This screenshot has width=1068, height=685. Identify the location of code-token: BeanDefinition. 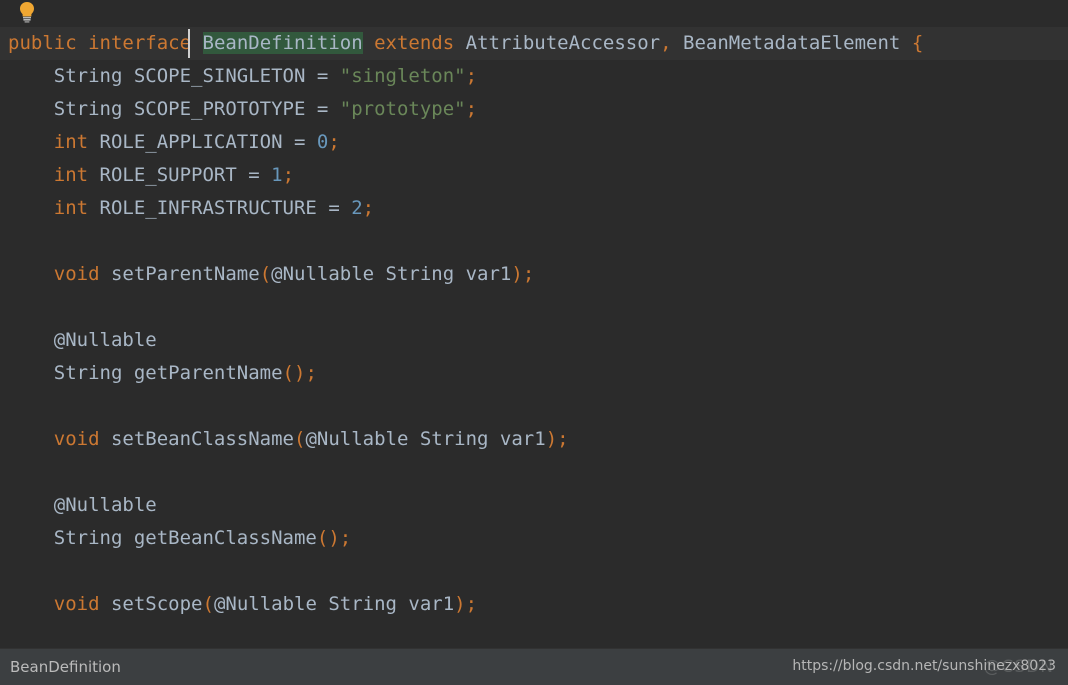
(282, 43).